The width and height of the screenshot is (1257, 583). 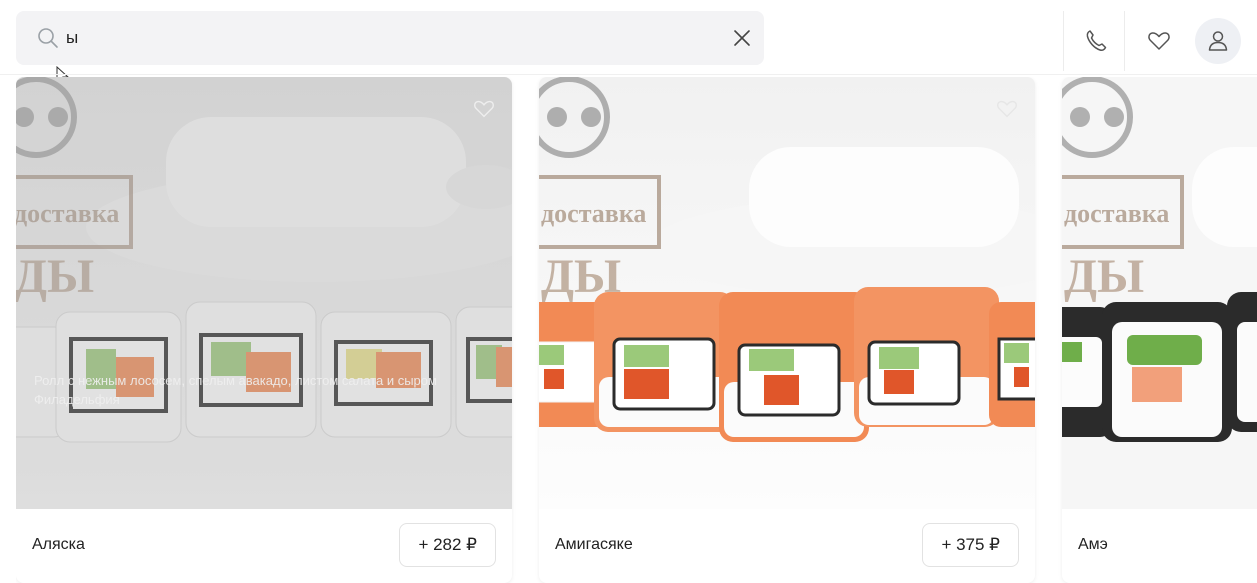 I want to click on watermark-text: ДЫ, so click(x=1104, y=276).